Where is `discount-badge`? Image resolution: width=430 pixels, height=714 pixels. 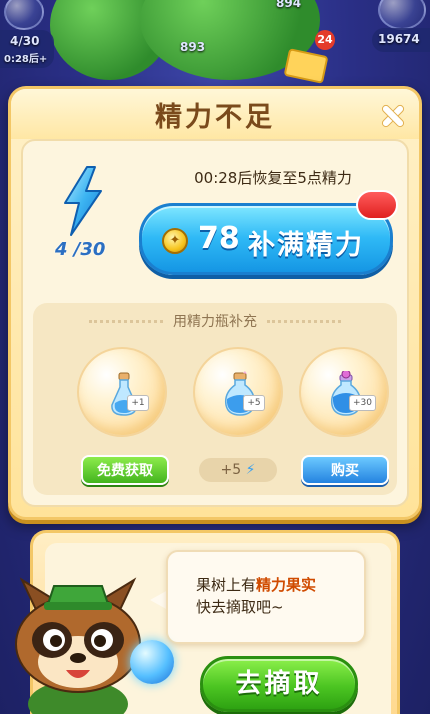
discount-badge is located at coordinates (377, 205).